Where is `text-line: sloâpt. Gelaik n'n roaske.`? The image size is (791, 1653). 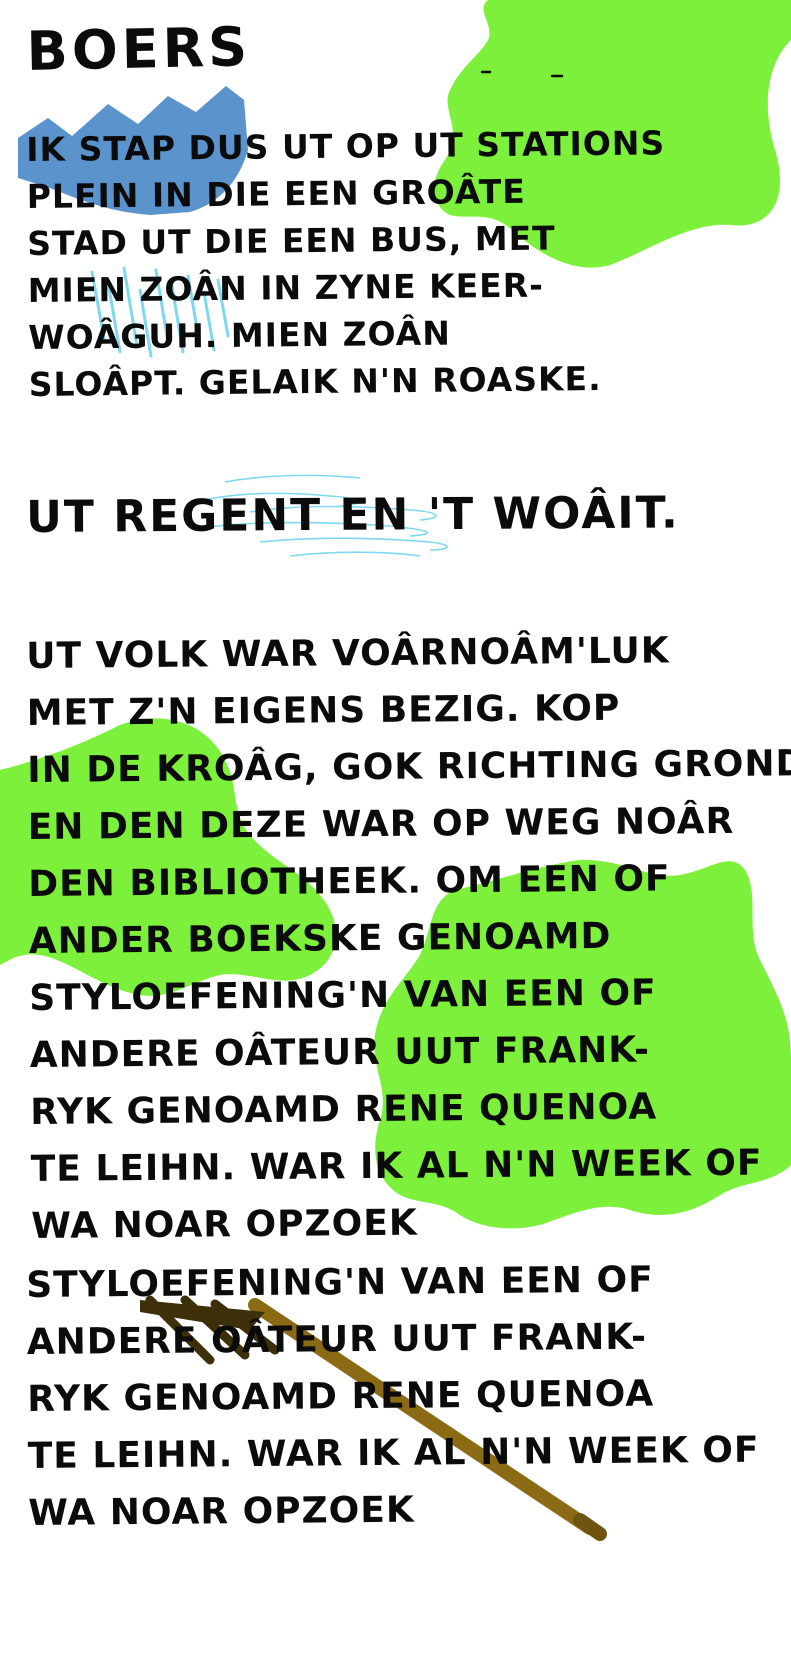
text-line: sloâpt. Gelaik n'n roaske. is located at coordinates (315, 381).